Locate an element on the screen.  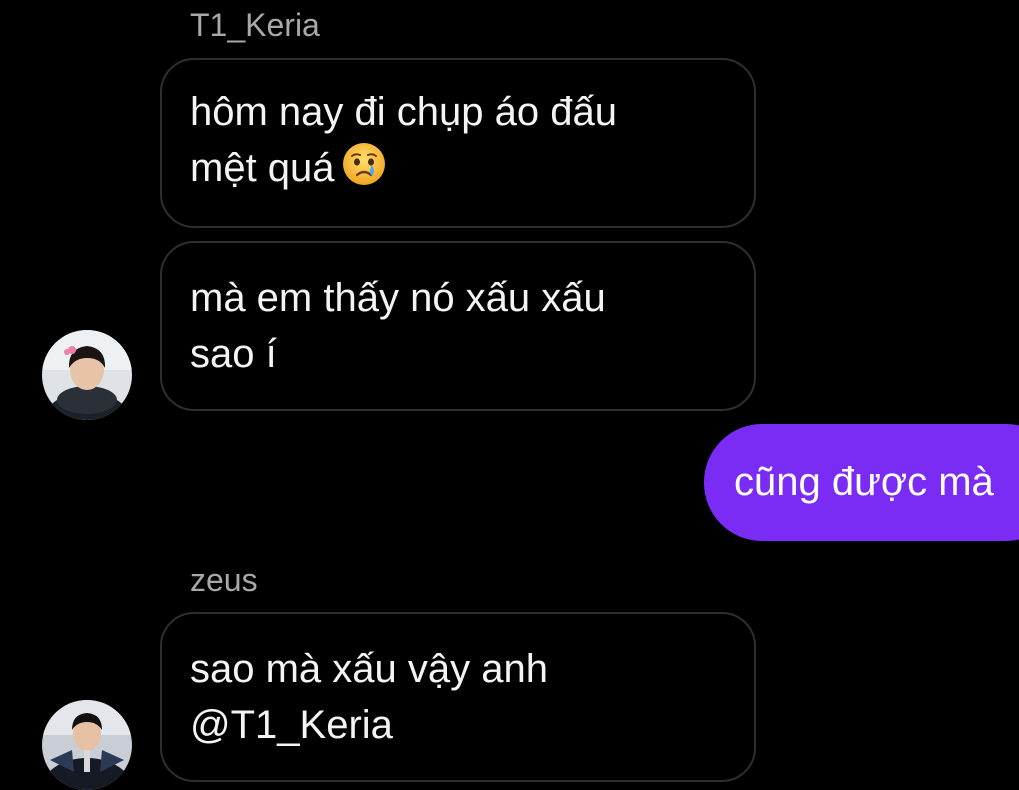
message-text: sao mà xấu vậy anh @T1_Keria is located at coordinates (369, 697).